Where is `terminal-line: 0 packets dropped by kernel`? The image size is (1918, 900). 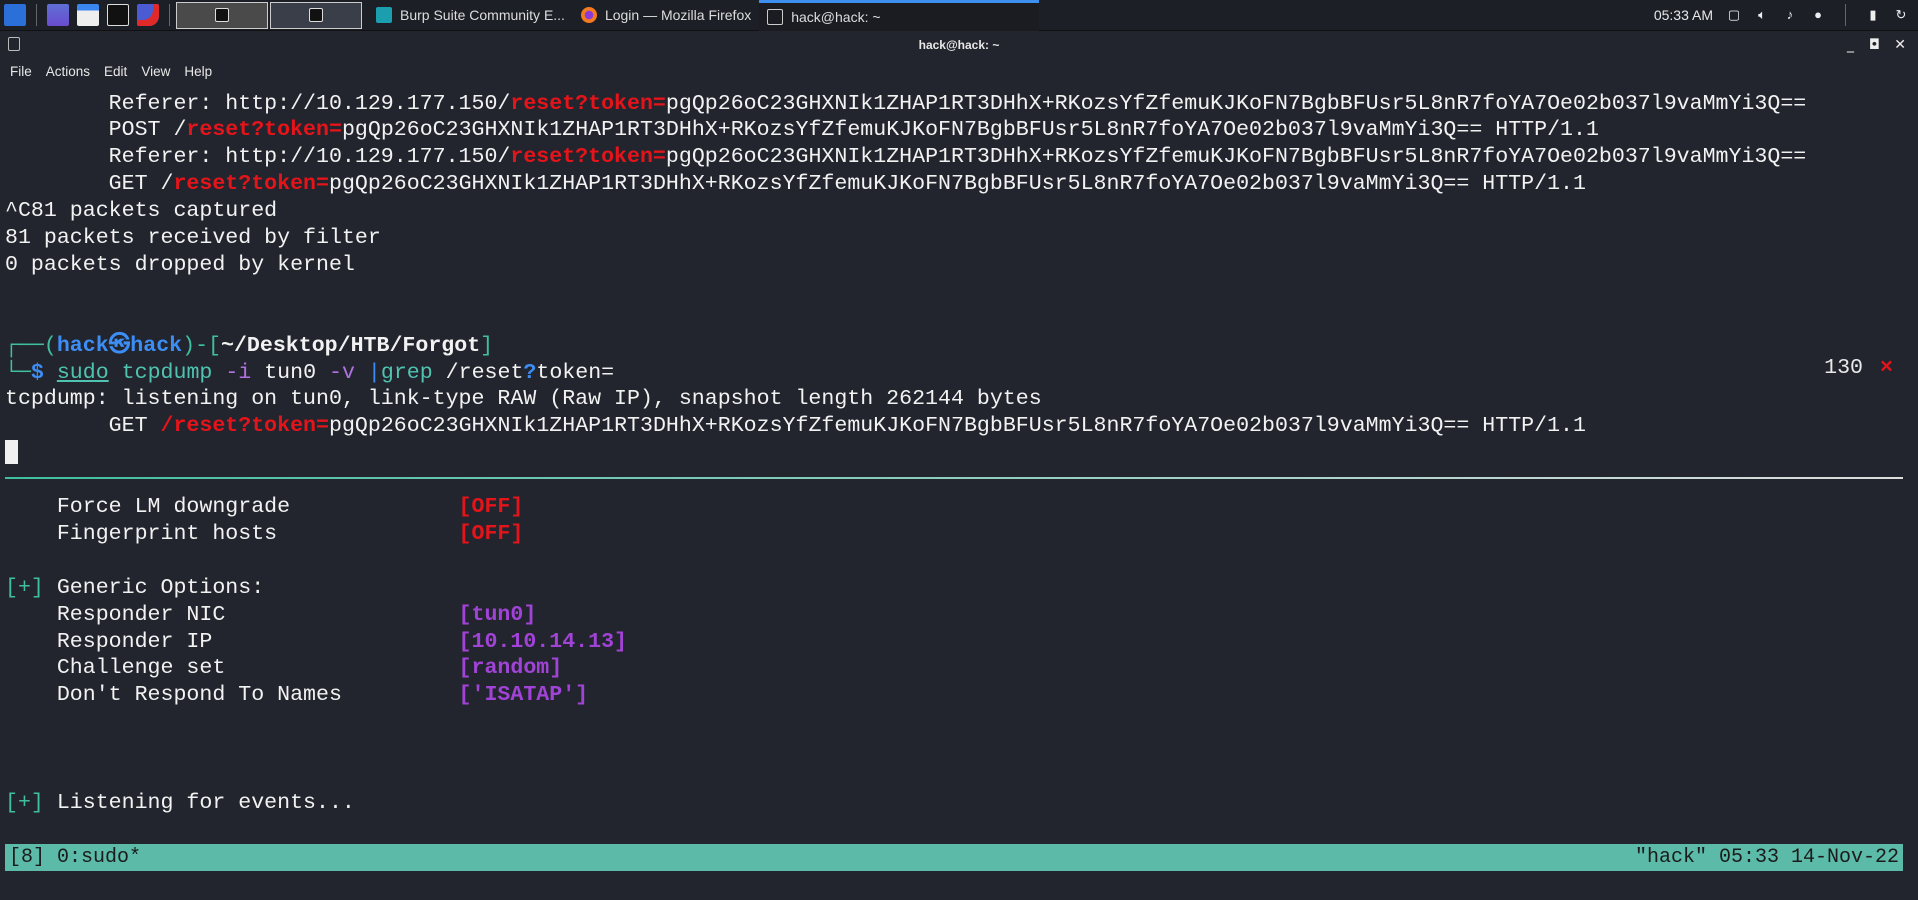
terminal-line: 0 packets dropped by kernel is located at coordinates (180, 265).